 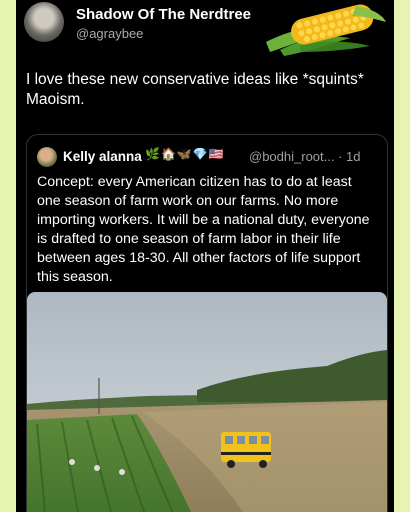 What do you see at coordinates (163, 14) in the screenshot?
I see `display-name: Shadow Of The Nerdtree` at bounding box center [163, 14].